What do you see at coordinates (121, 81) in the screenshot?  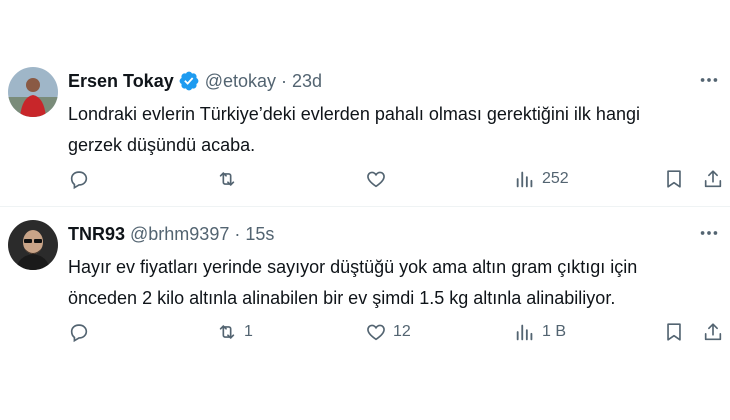 I see `author-name: Ersen Tokay` at bounding box center [121, 81].